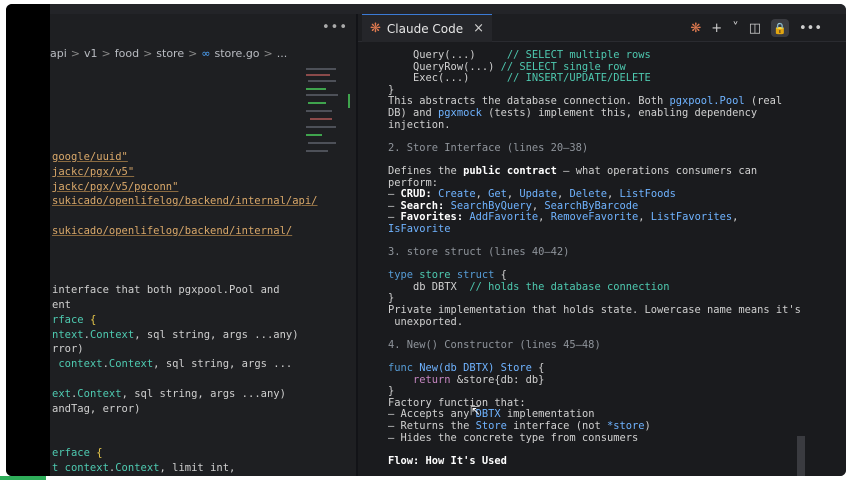 This screenshot has height=480, width=850. Describe the element at coordinates (115, 186) in the screenshot. I see `text-segment: jackc/pgx/v5/pgconn"` at that location.